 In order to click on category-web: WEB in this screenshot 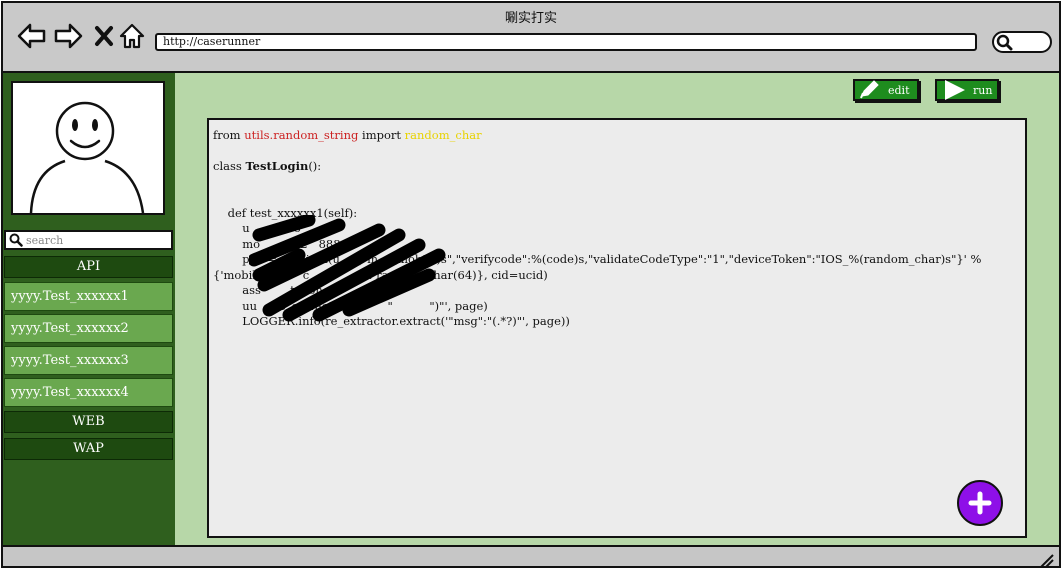, I will do `click(88, 422)`.